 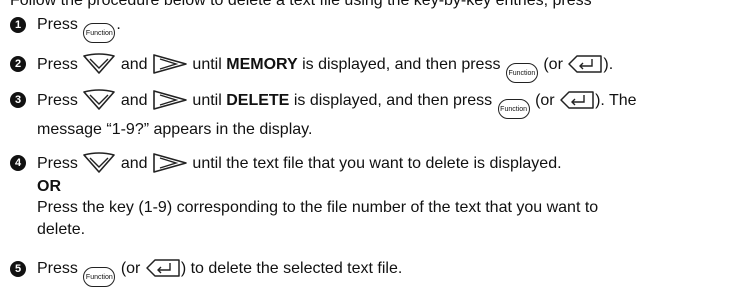 I want to click on step-number: 1, so click(x=18, y=25).